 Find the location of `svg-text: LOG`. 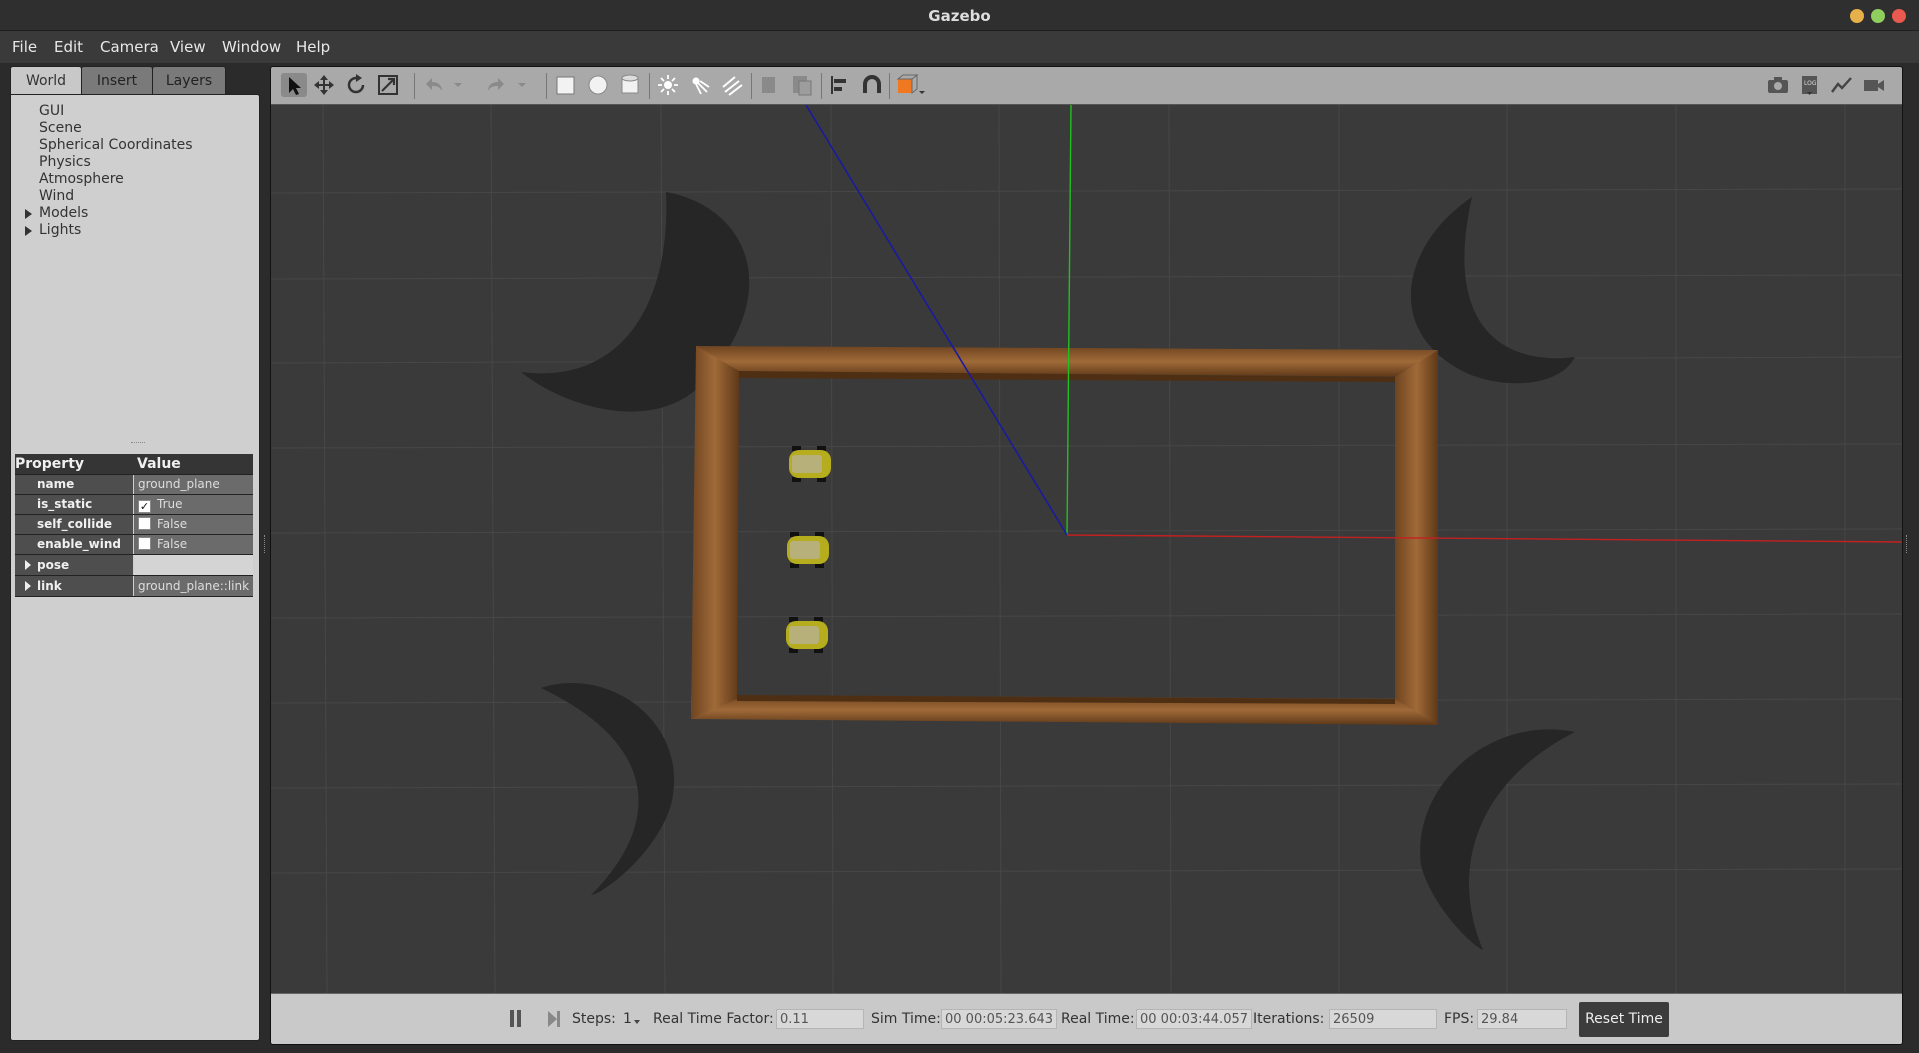

svg-text: LOG is located at coordinates (1810, 83).